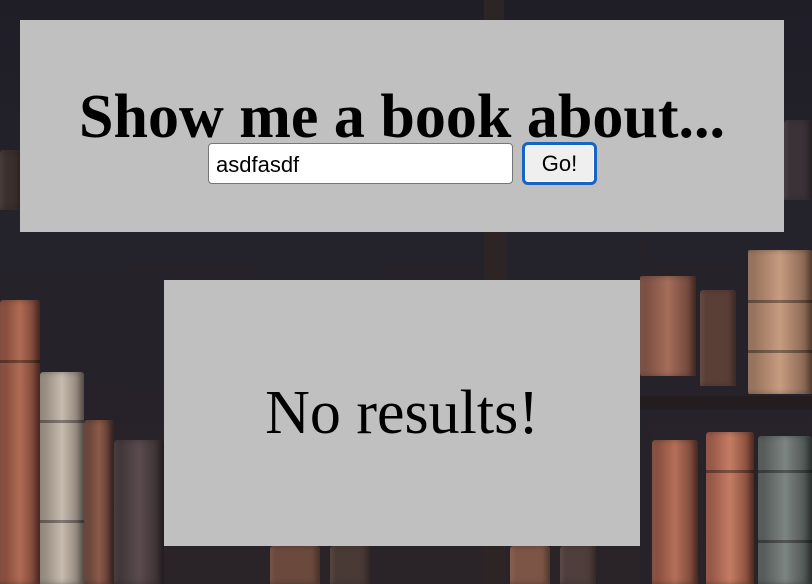 This screenshot has width=812, height=584. What do you see at coordinates (559, 163) in the screenshot?
I see `go-button: Go!` at bounding box center [559, 163].